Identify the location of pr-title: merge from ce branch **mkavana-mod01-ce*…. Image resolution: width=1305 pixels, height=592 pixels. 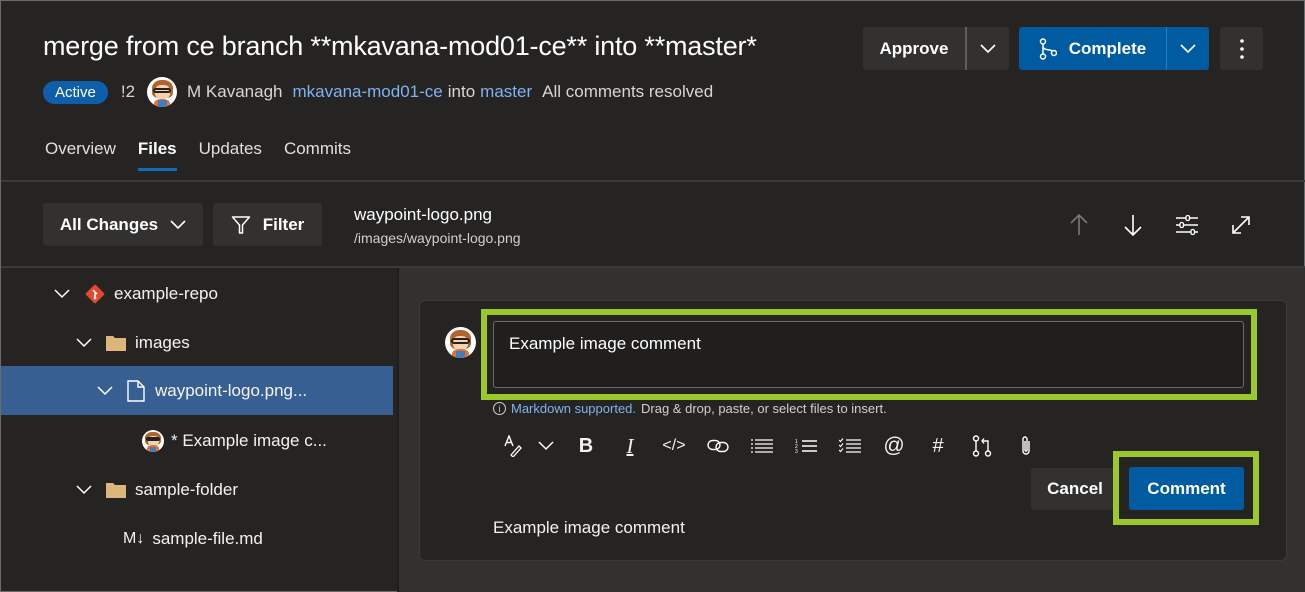
(400, 46).